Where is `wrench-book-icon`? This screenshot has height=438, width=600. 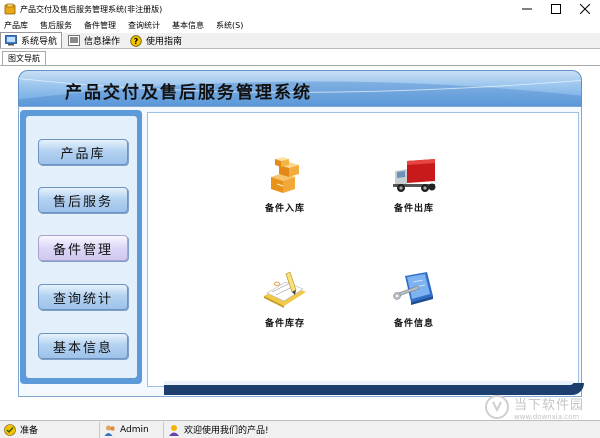
wrench-book-icon is located at coordinates (413, 288).